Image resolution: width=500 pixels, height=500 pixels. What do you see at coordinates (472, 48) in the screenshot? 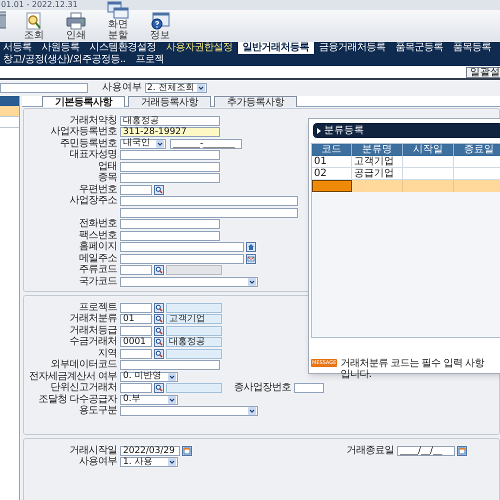
I see `menu-tab: 품목등록` at bounding box center [472, 48].